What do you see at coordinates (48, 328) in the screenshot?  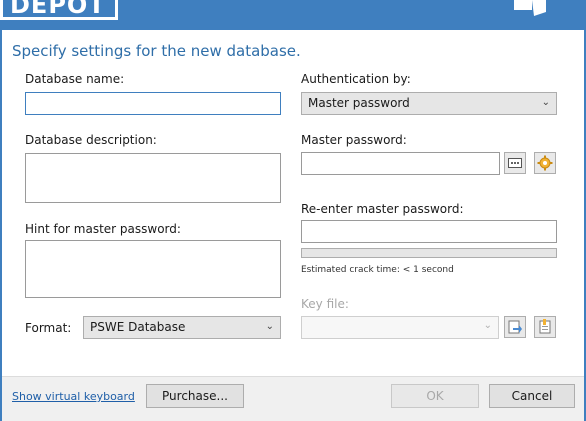 I see `format-label: Format:` at bounding box center [48, 328].